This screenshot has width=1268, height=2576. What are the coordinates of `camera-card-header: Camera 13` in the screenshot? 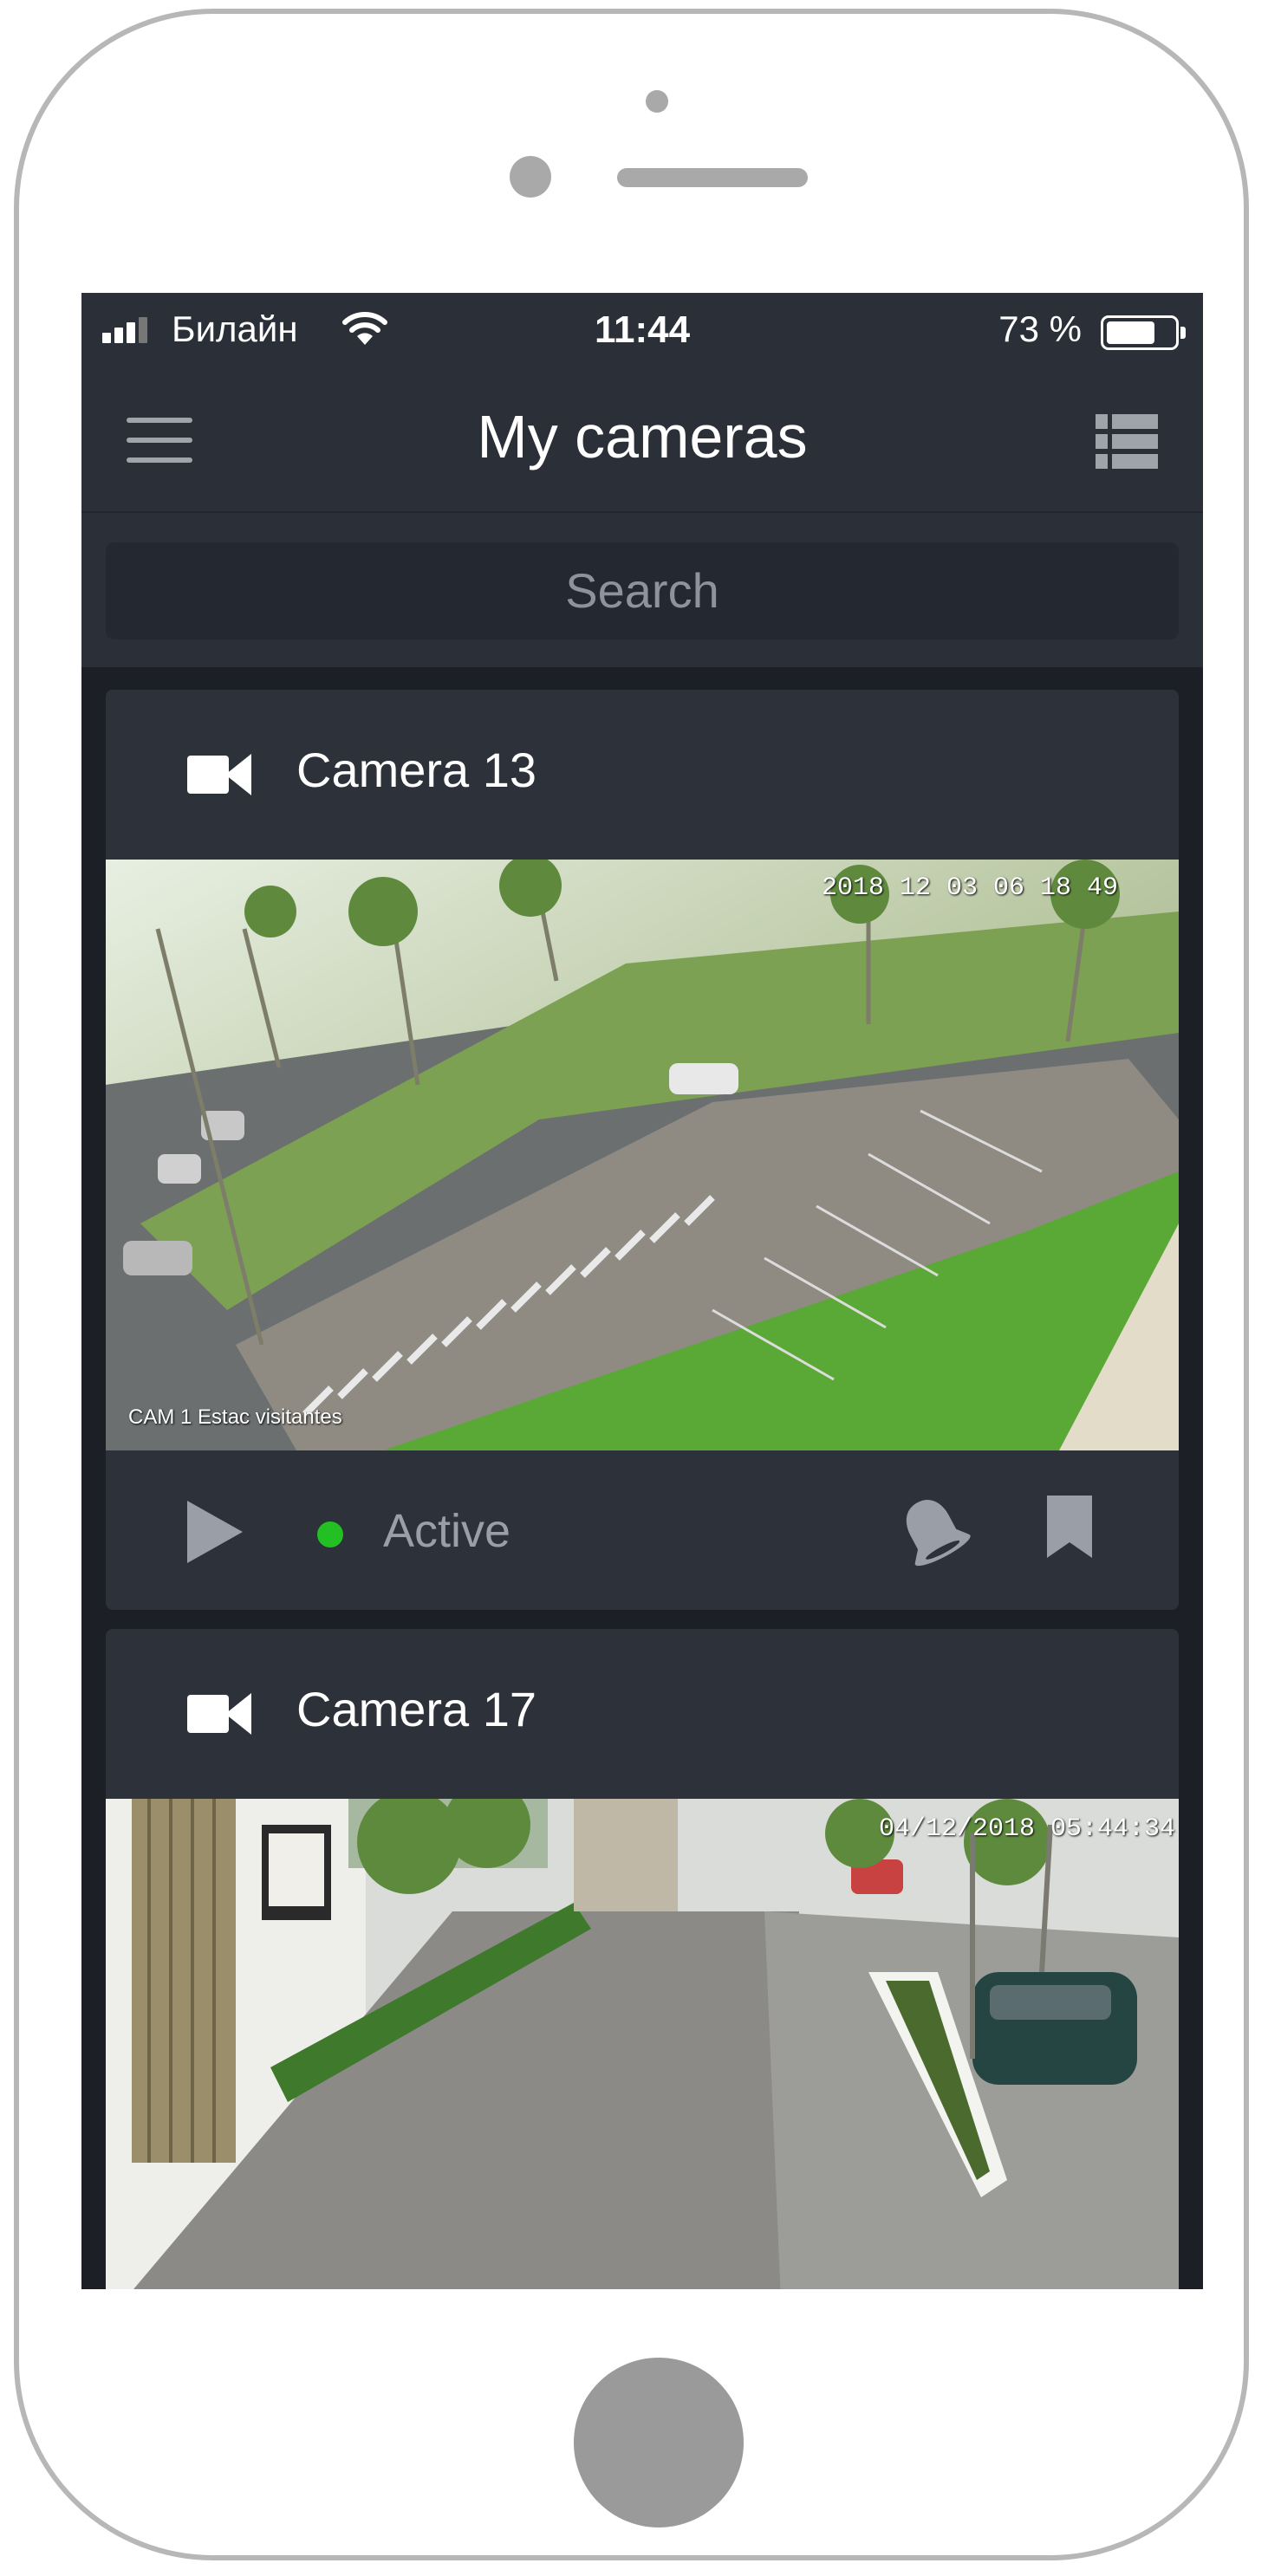 It's located at (642, 775).